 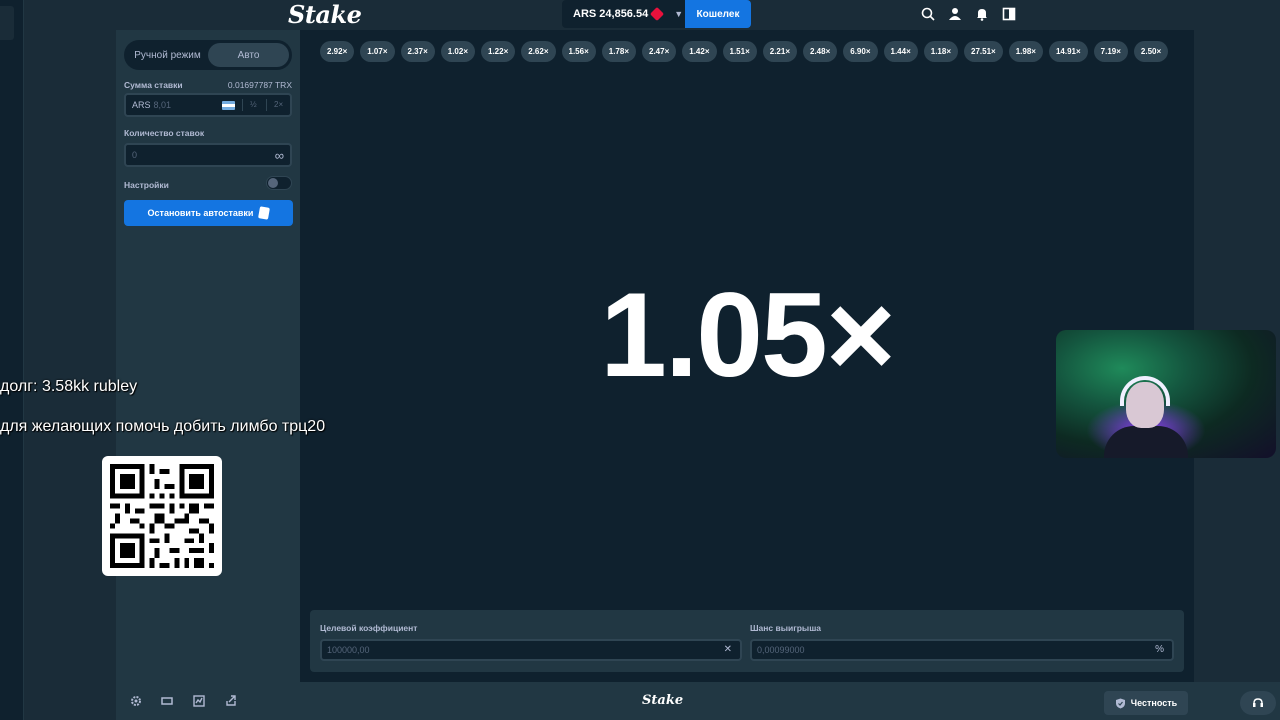 I want to click on win-chance-value: 0,00099000, so click(x=781, y=650).